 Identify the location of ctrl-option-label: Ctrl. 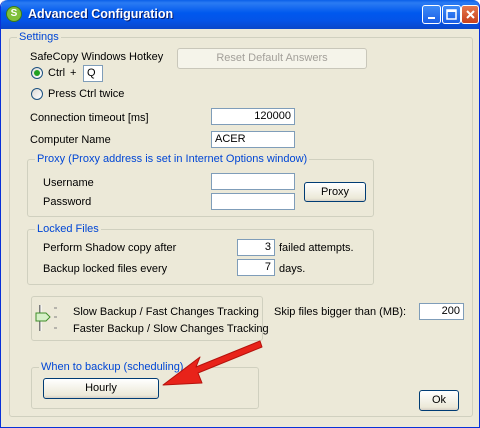
(57, 73).